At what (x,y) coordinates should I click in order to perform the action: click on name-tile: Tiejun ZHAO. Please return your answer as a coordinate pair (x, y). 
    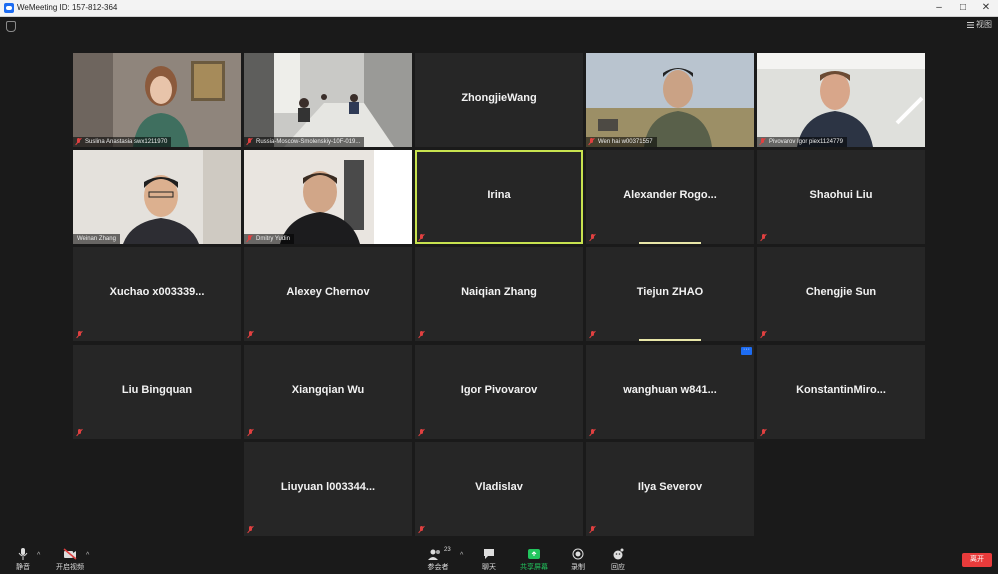
    Looking at the image, I should click on (670, 294).